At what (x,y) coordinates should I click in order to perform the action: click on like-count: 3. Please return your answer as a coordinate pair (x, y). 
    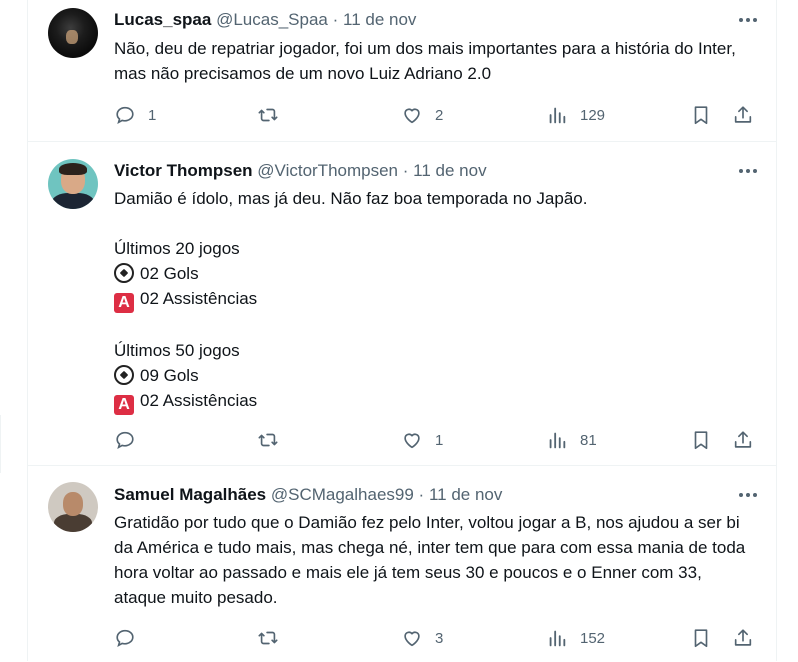
    Looking at the image, I should click on (439, 638).